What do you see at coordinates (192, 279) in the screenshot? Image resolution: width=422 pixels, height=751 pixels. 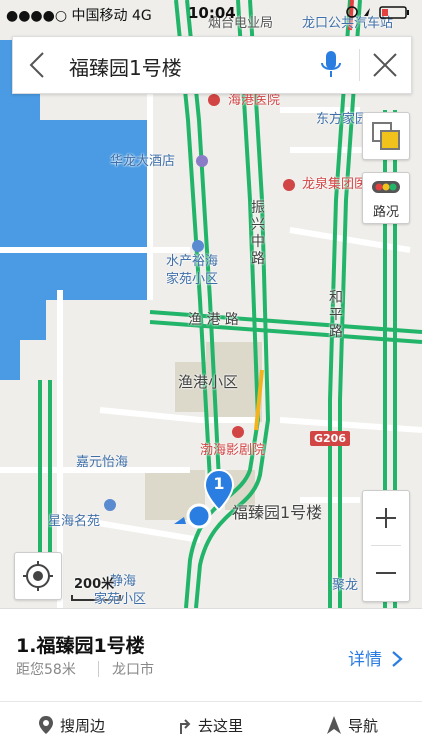 I see `map-label-shuichan-2: 家苑小区` at bounding box center [192, 279].